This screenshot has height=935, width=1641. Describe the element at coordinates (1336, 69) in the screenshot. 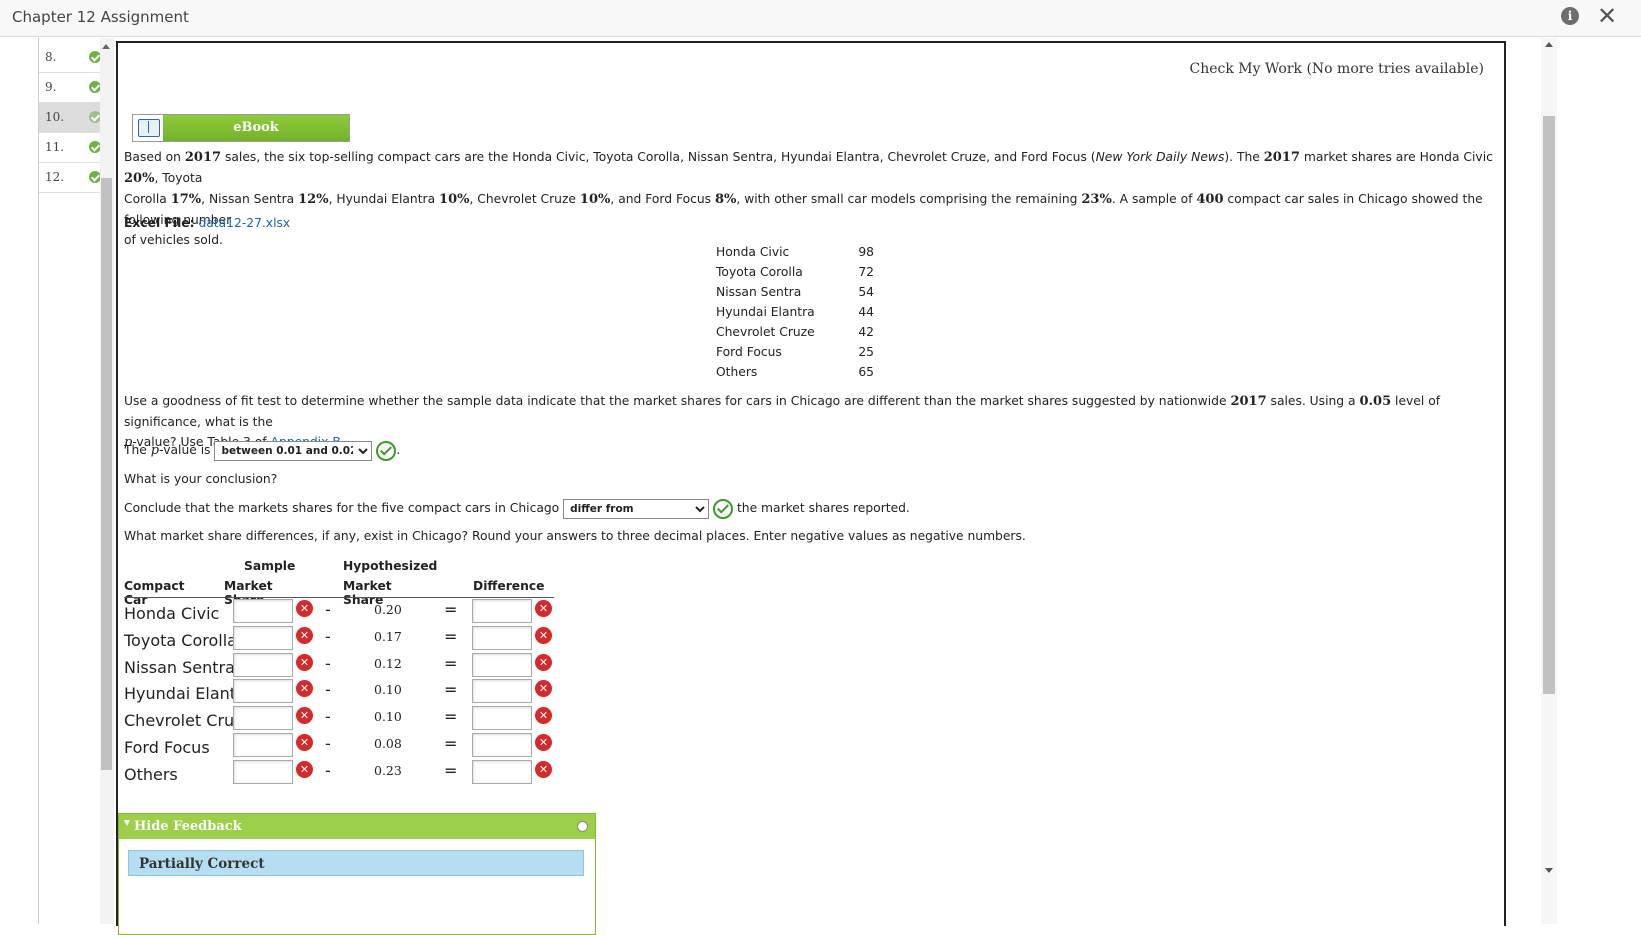

I see `check-my-work-link: Check My Work (No more tries available)` at that location.